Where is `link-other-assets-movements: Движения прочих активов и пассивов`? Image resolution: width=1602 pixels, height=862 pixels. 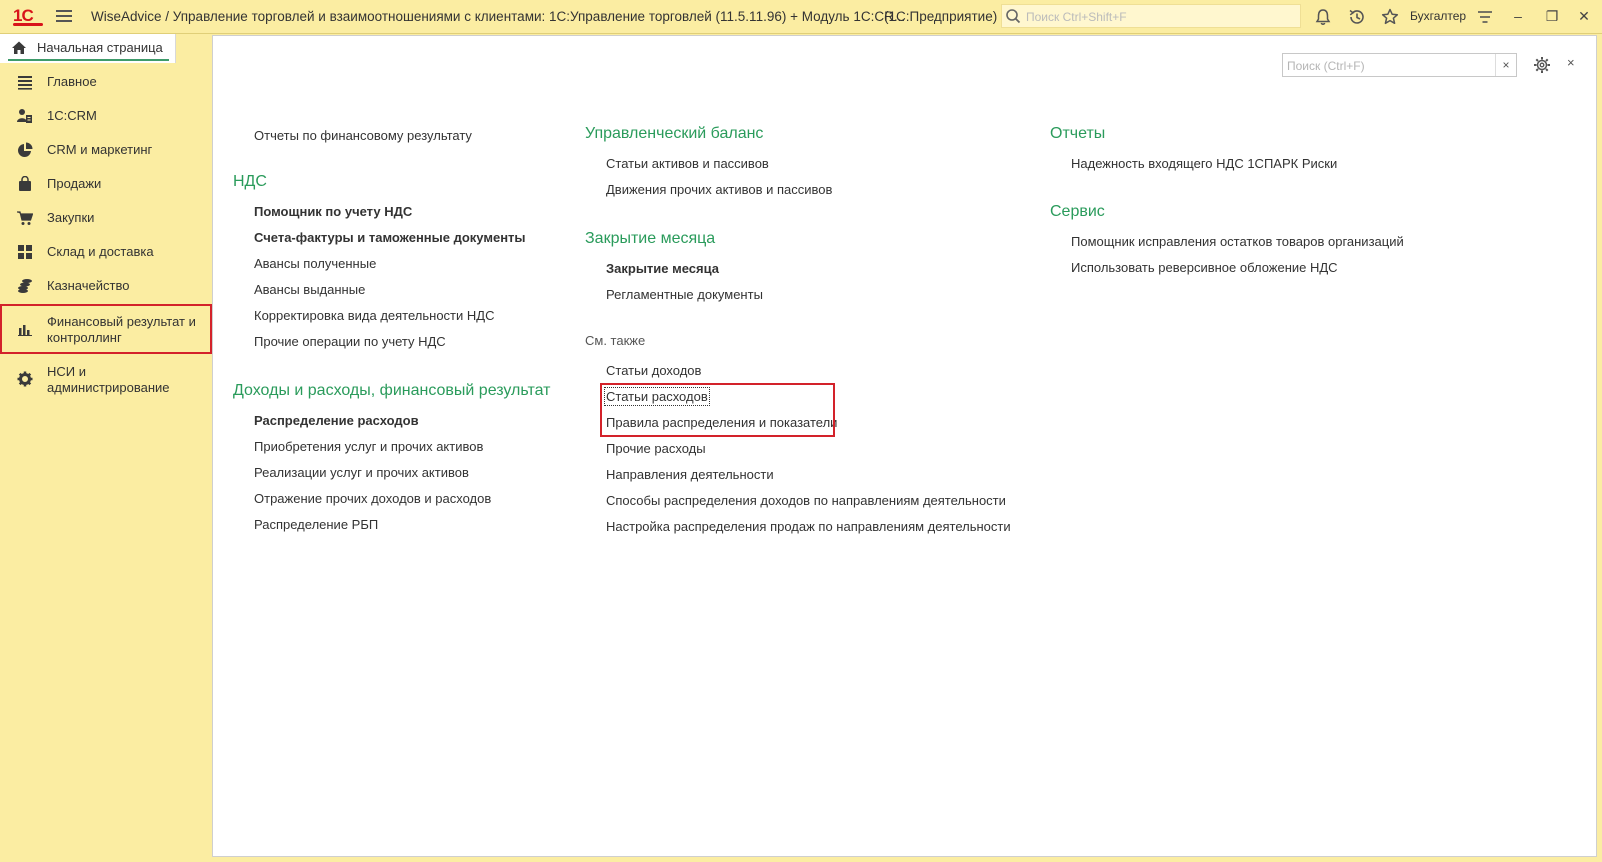 link-other-assets-movements: Движения прочих активов и пассивов is located at coordinates (719, 189).